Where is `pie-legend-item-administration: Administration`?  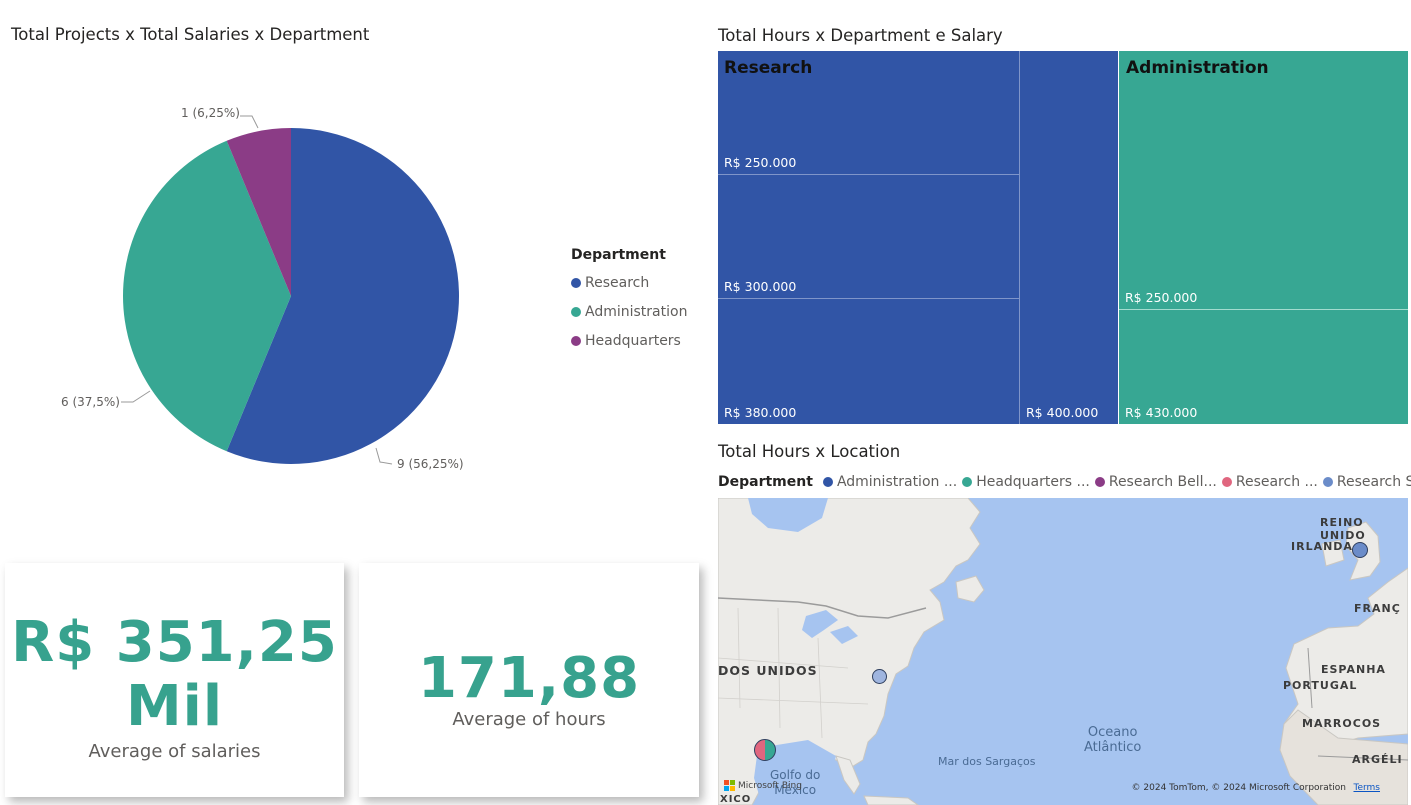 pie-legend-item-administration: Administration is located at coordinates (629, 311).